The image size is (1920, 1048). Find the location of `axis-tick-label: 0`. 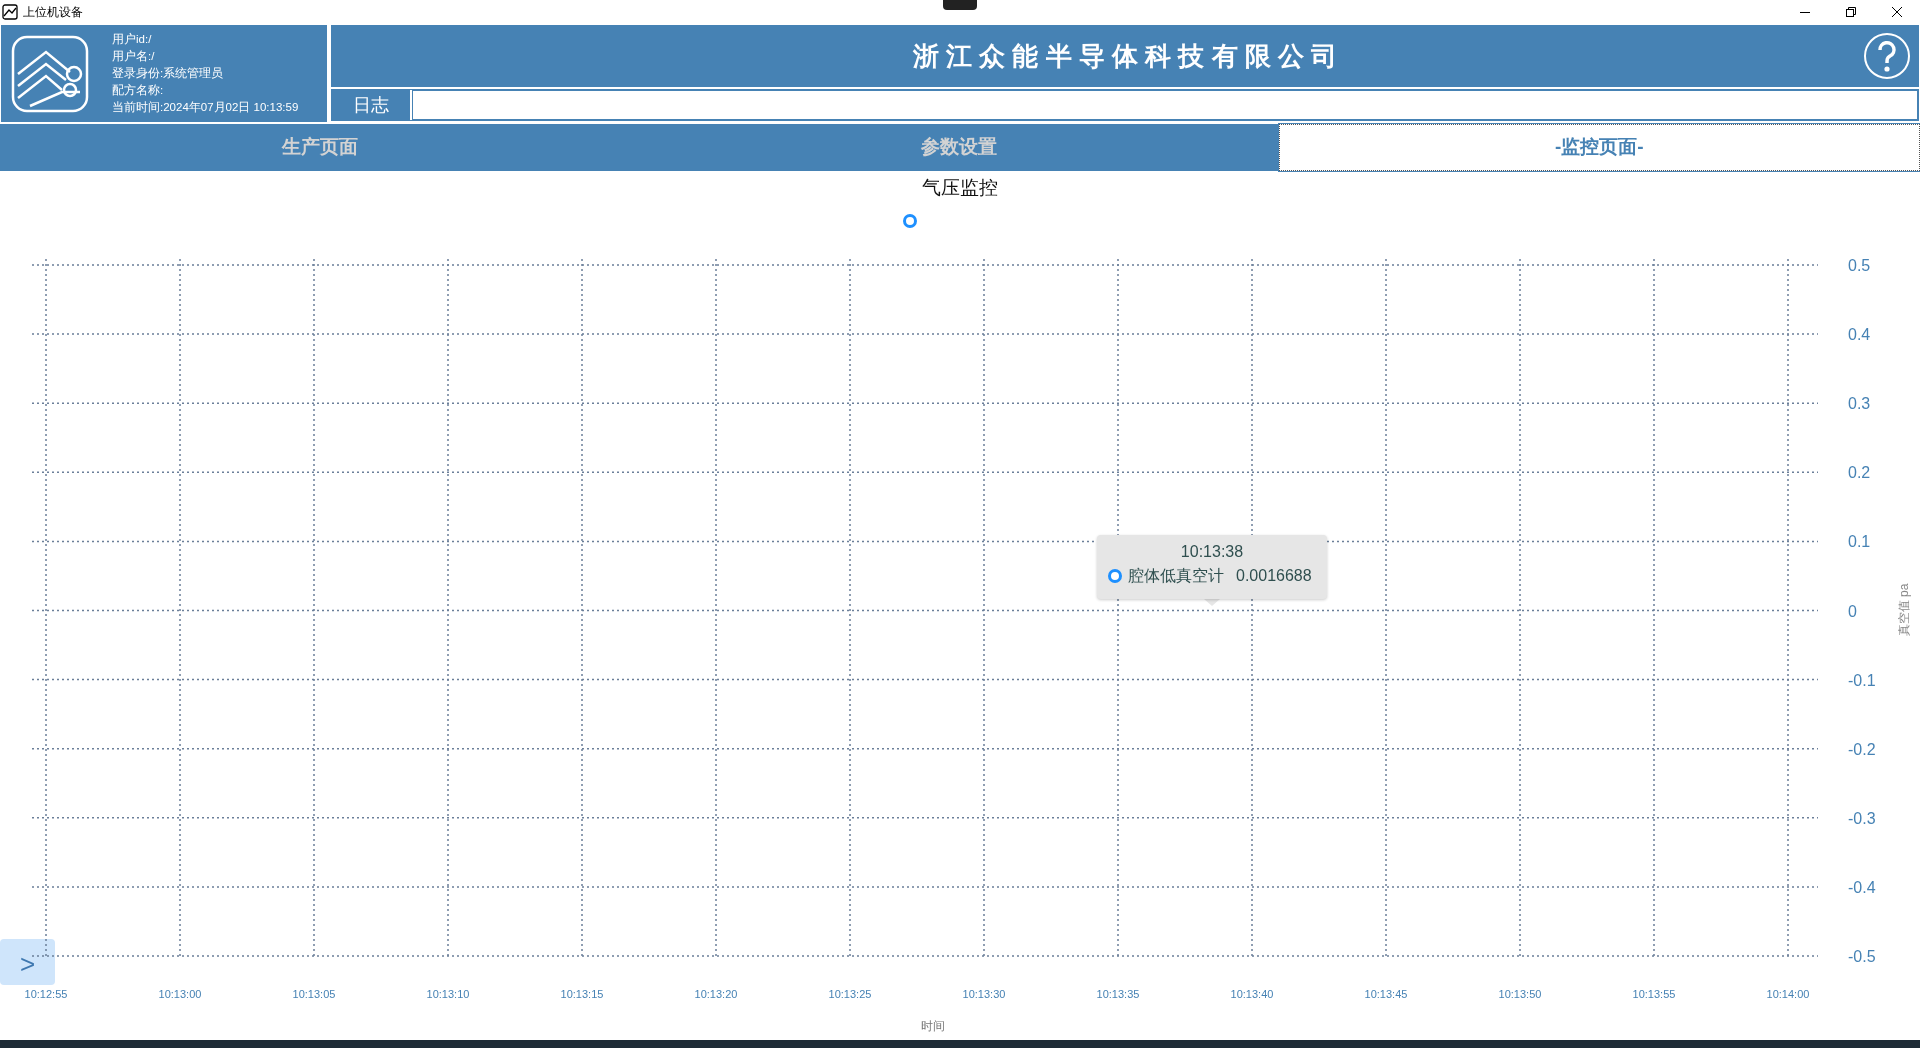

axis-tick-label: 0 is located at coordinates (1852, 611).